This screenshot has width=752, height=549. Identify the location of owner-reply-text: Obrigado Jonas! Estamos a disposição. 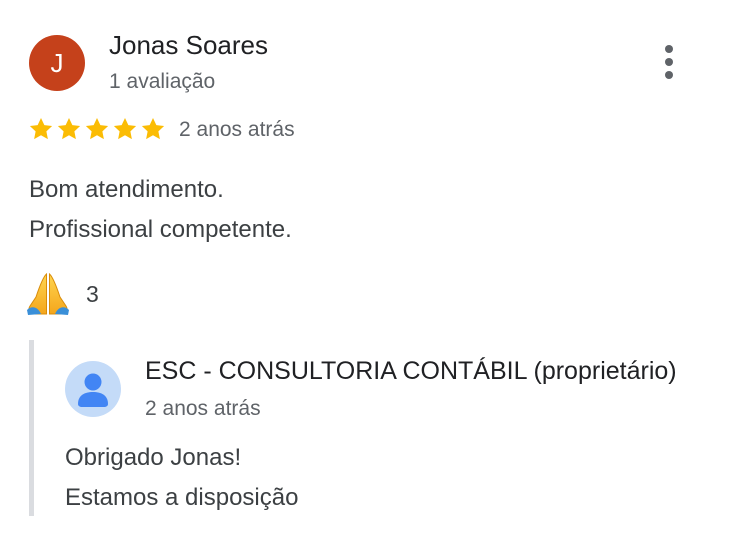
(181, 478).